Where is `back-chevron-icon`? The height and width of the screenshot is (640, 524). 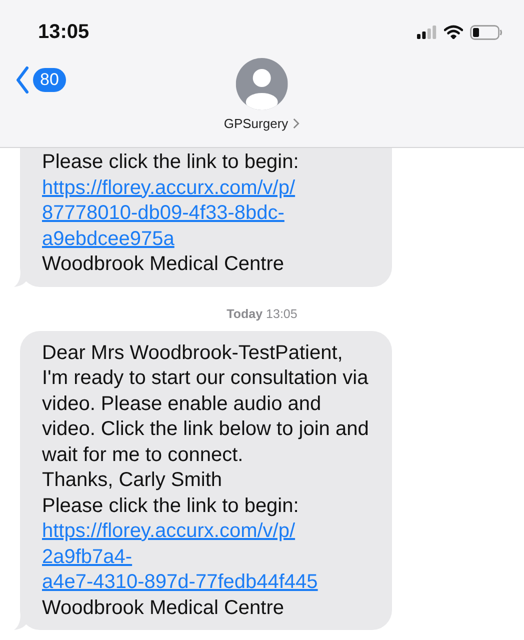 back-chevron-icon is located at coordinates (22, 80).